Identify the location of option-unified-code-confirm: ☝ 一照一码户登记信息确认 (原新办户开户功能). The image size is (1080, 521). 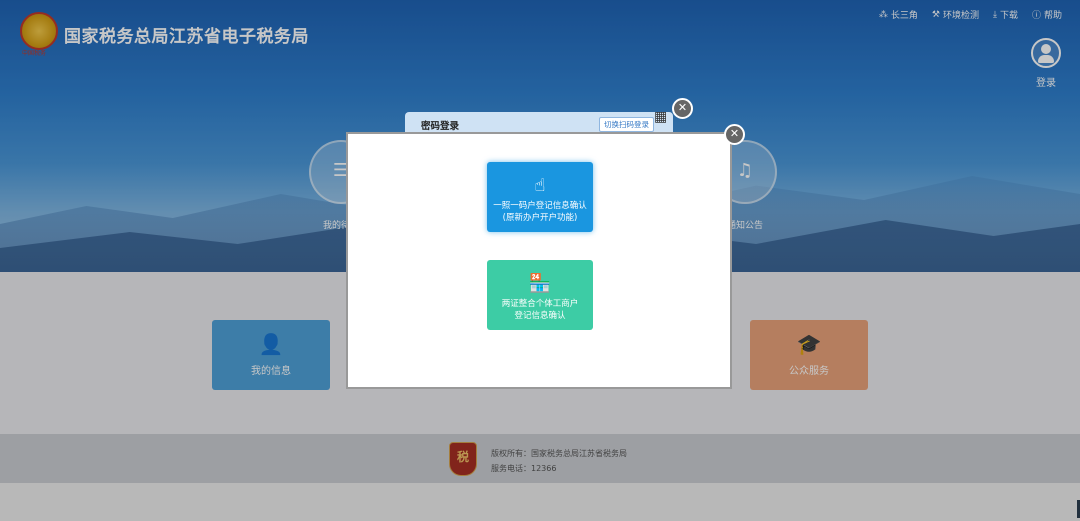
(540, 197).